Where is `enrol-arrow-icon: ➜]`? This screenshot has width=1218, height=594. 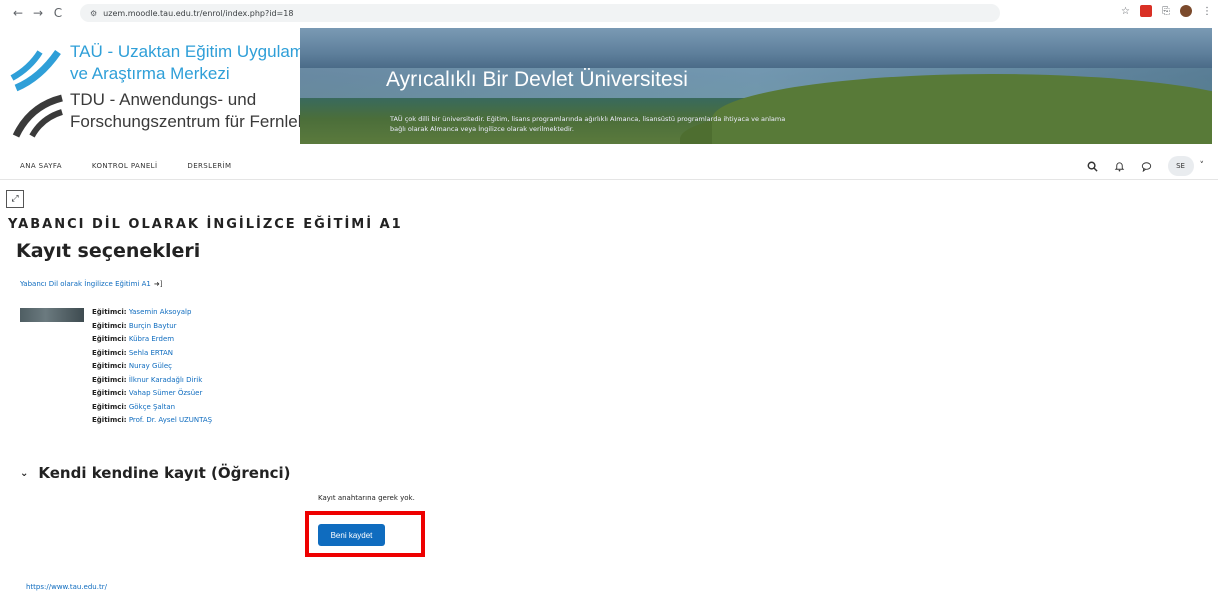
enrol-arrow-icon: ➜] is located at coordinates (158, 284).